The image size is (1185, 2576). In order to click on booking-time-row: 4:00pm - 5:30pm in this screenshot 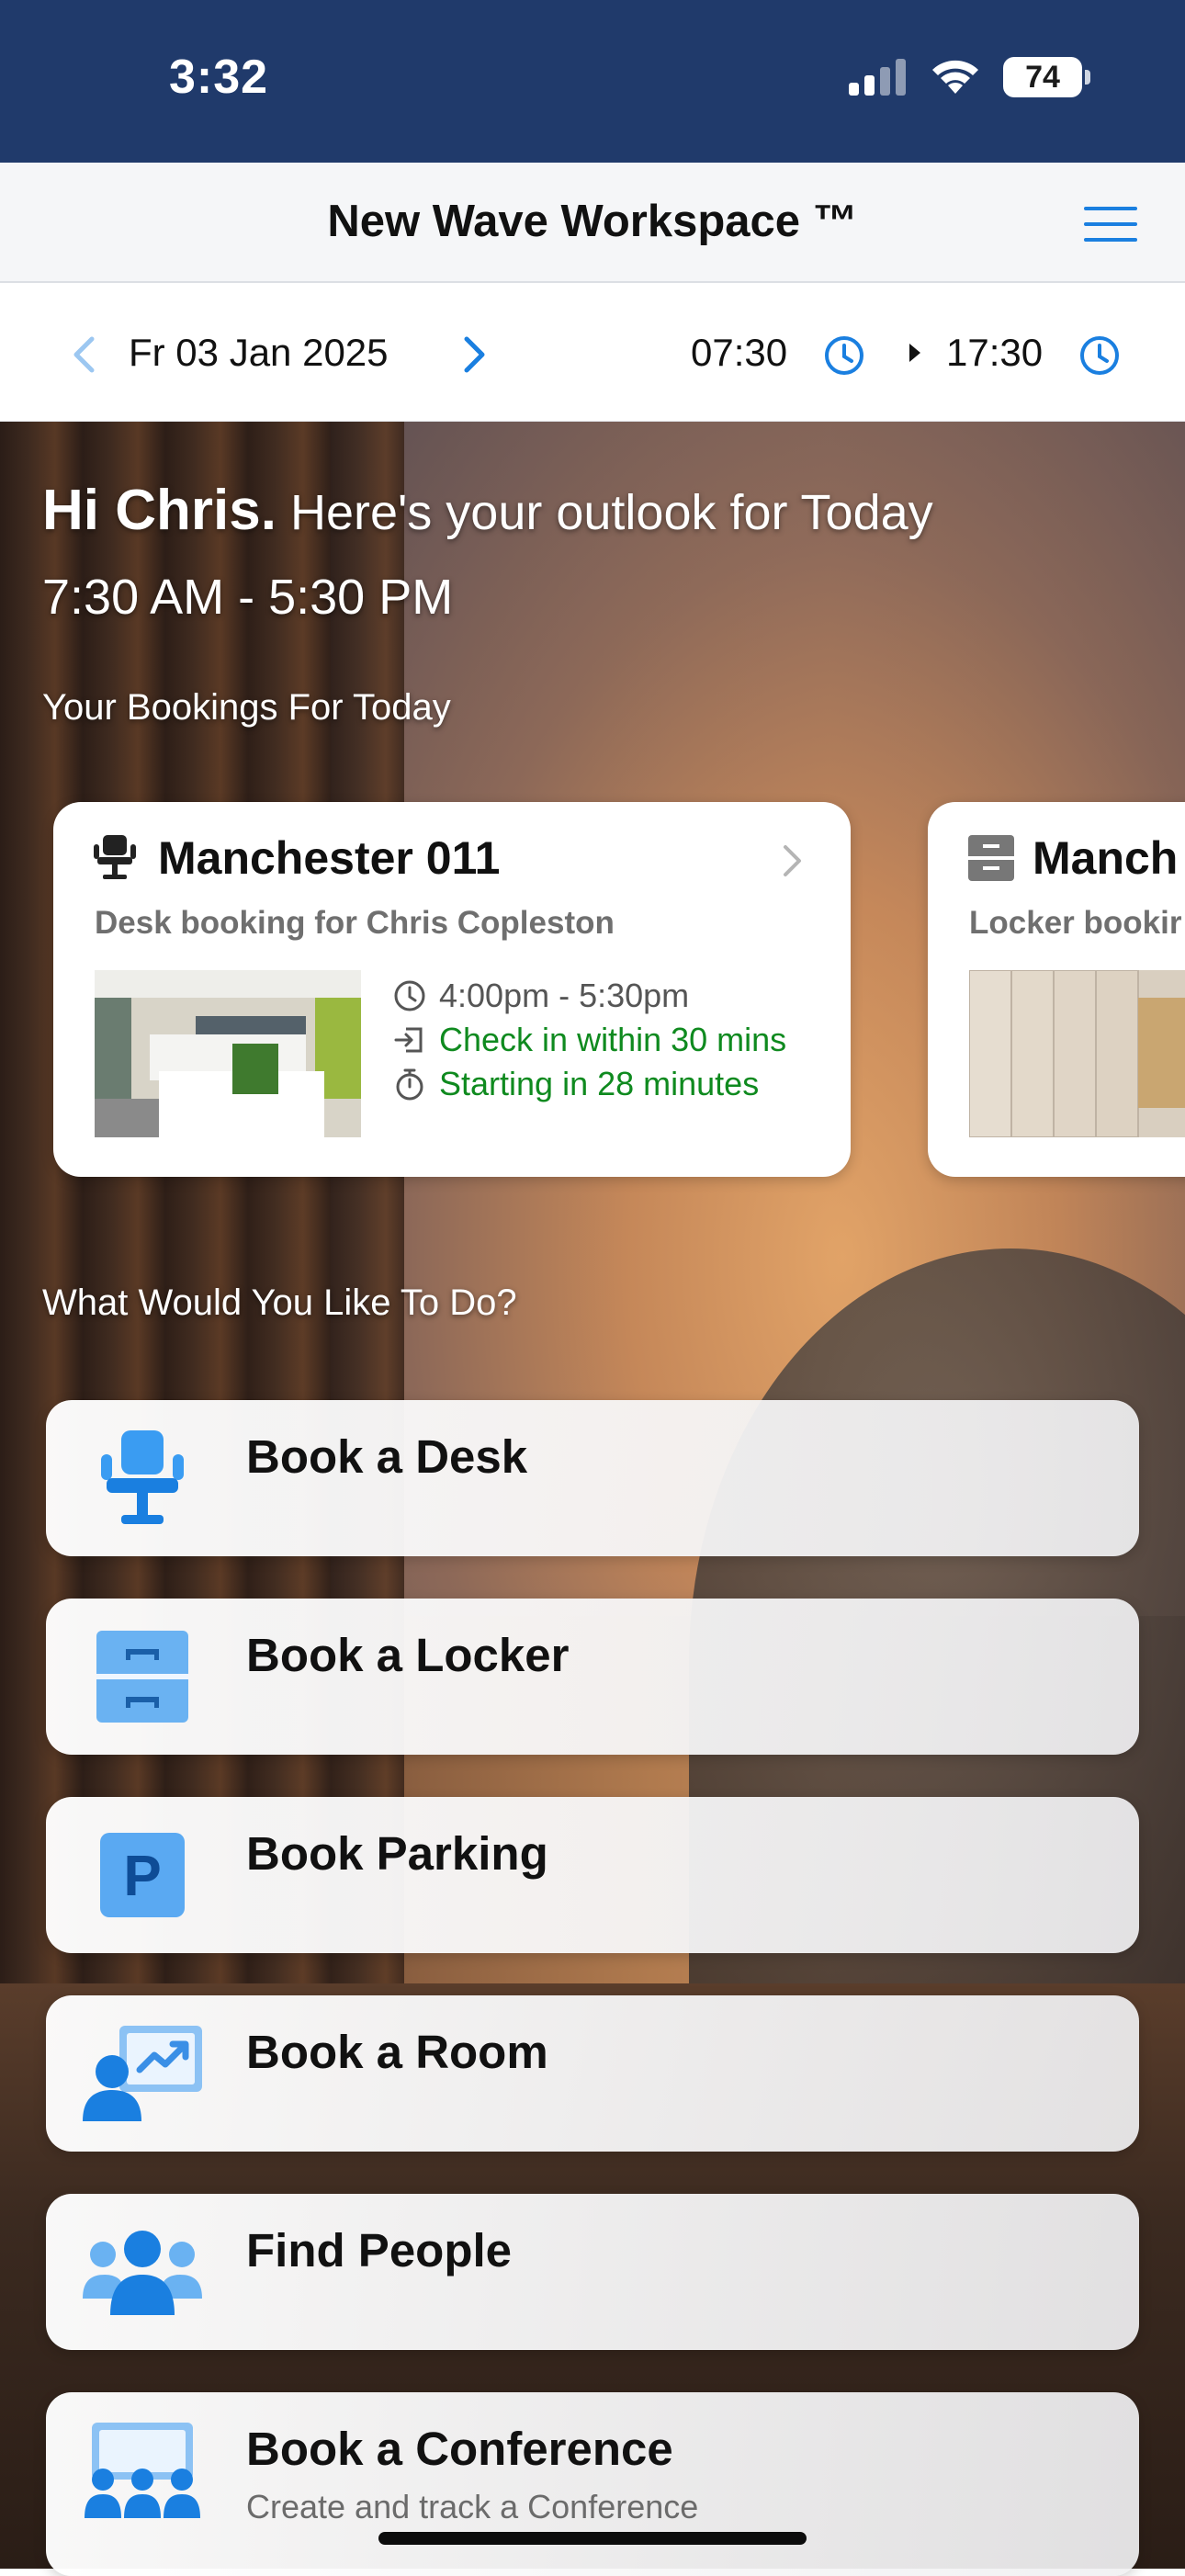, I will do `click(541, 996)`.